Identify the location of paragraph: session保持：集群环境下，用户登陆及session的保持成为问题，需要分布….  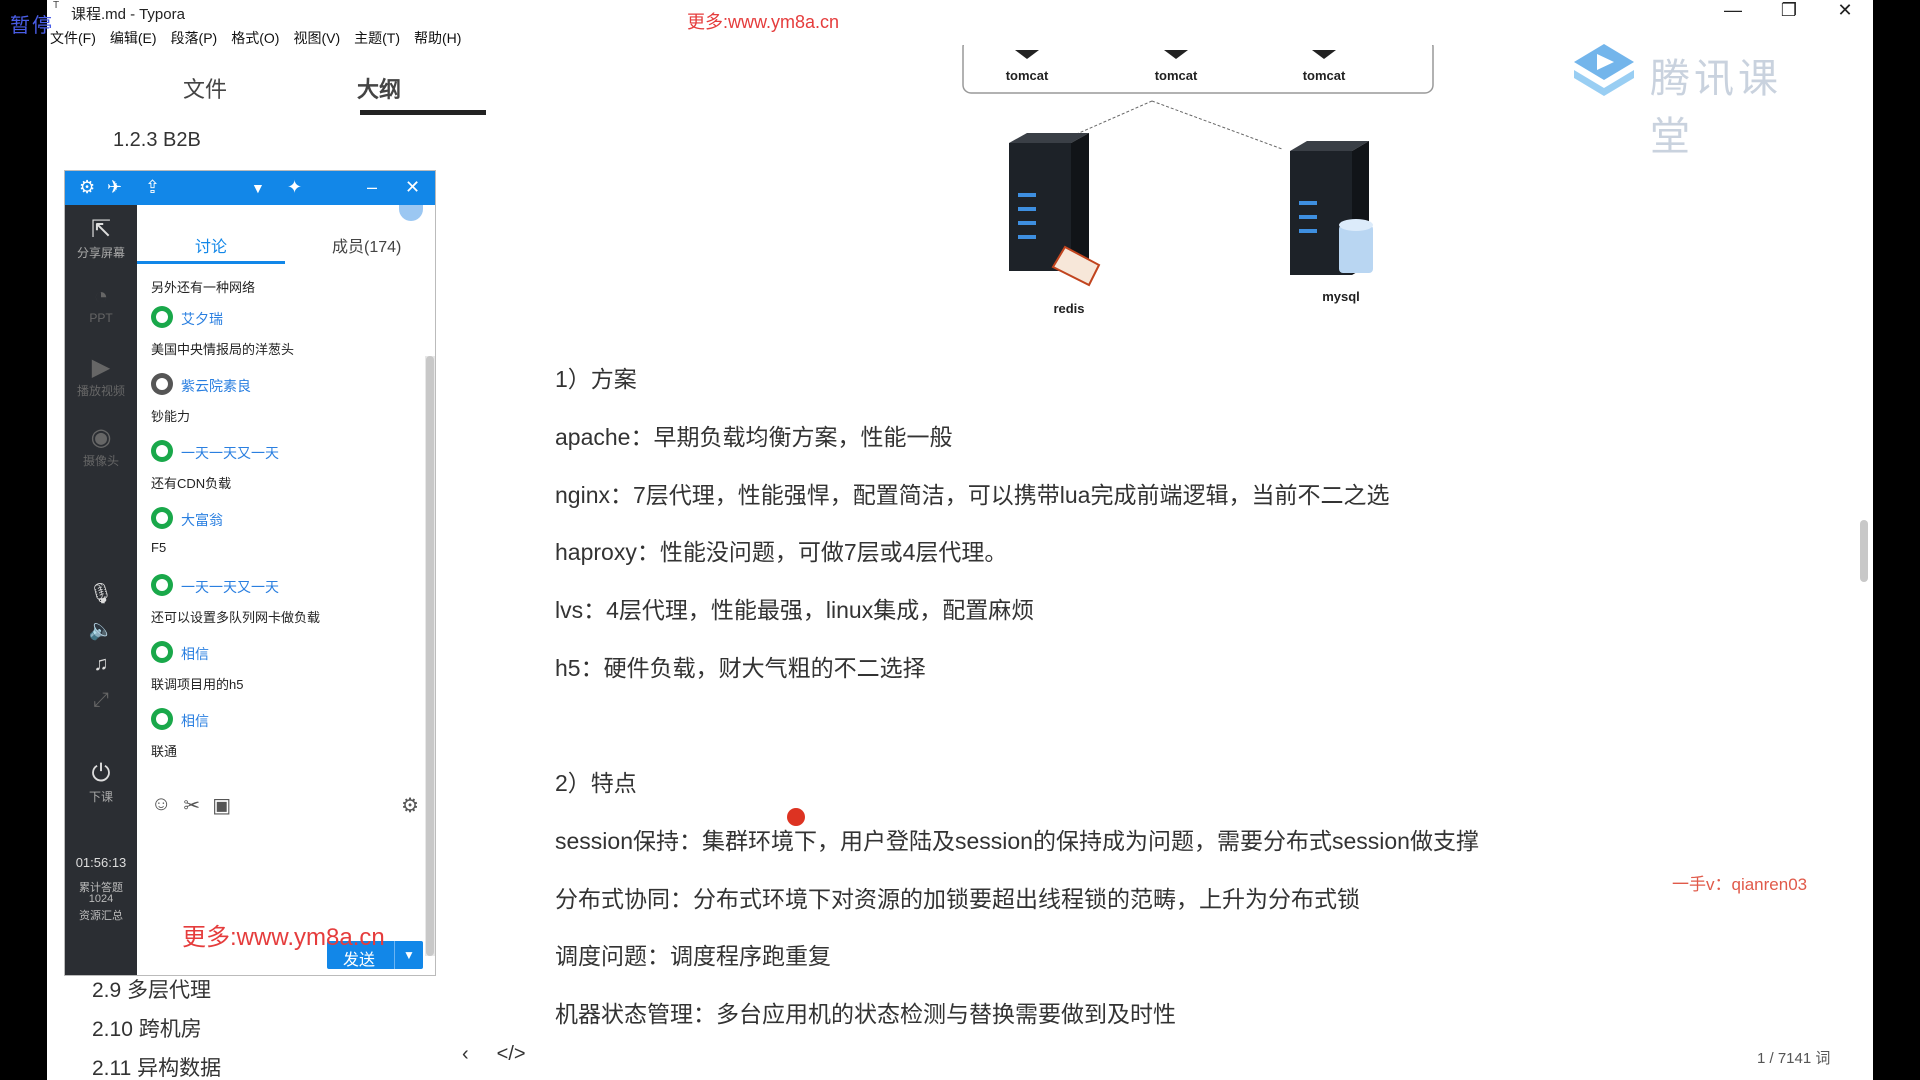
(1017, 841).